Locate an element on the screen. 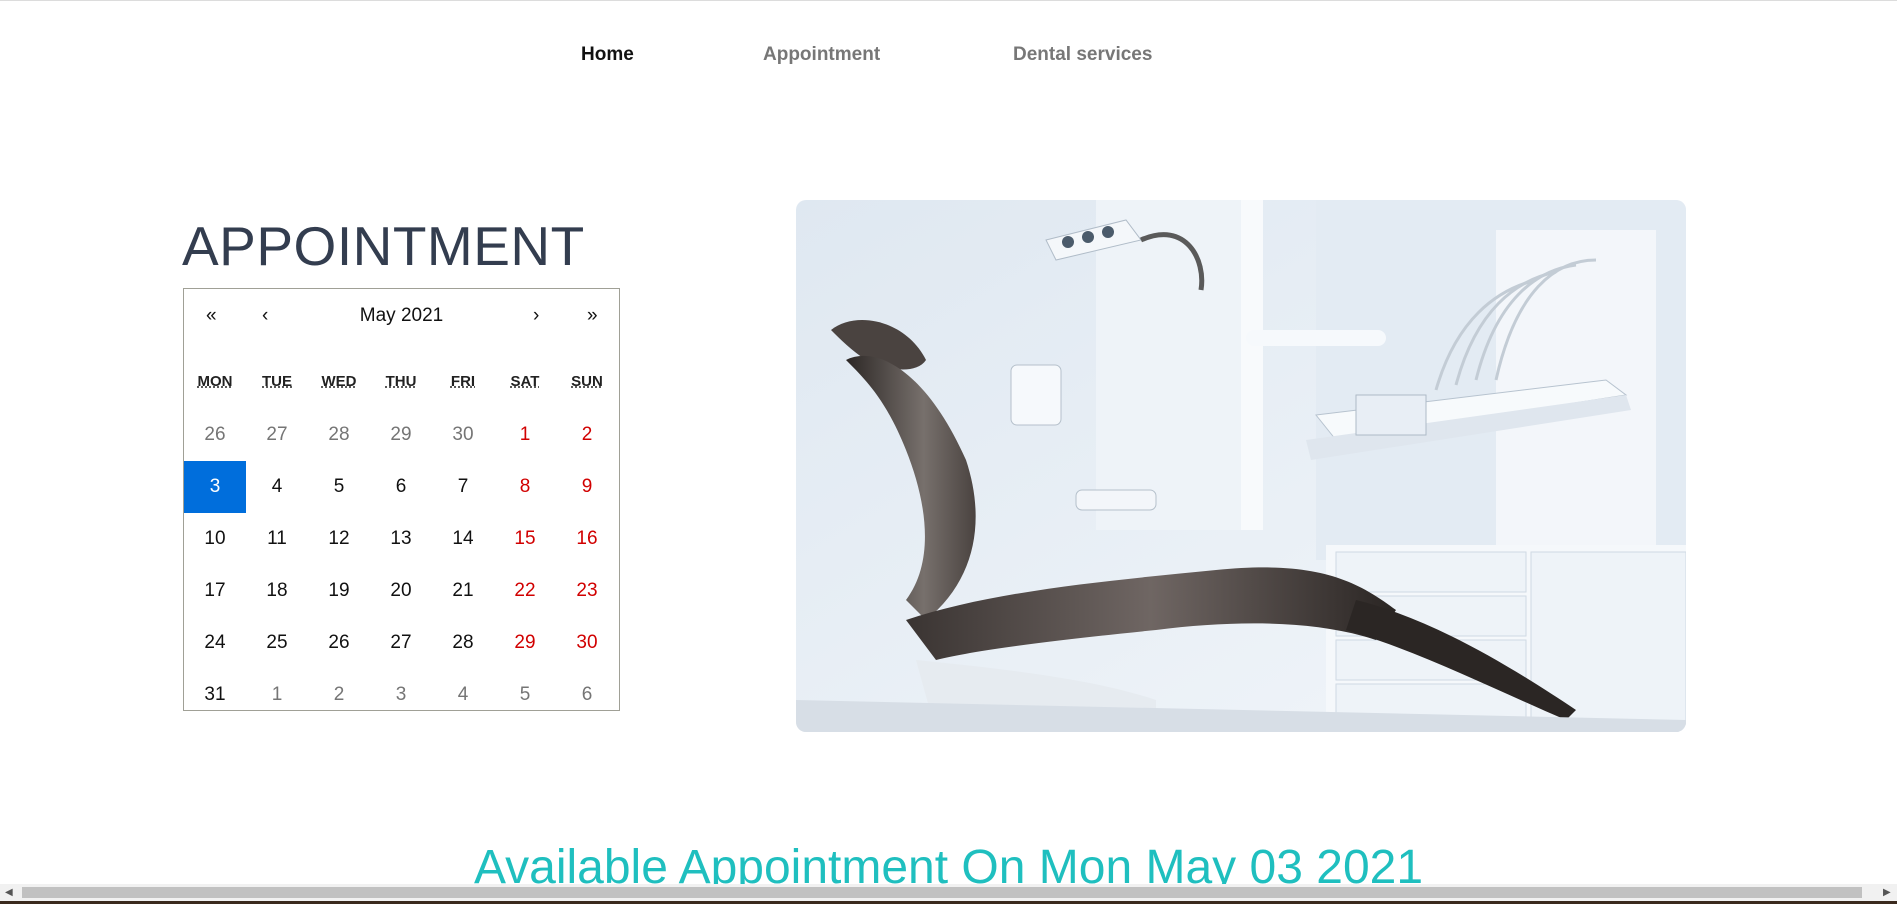  calendar-day: 15 is located at coordinates (525, 539).